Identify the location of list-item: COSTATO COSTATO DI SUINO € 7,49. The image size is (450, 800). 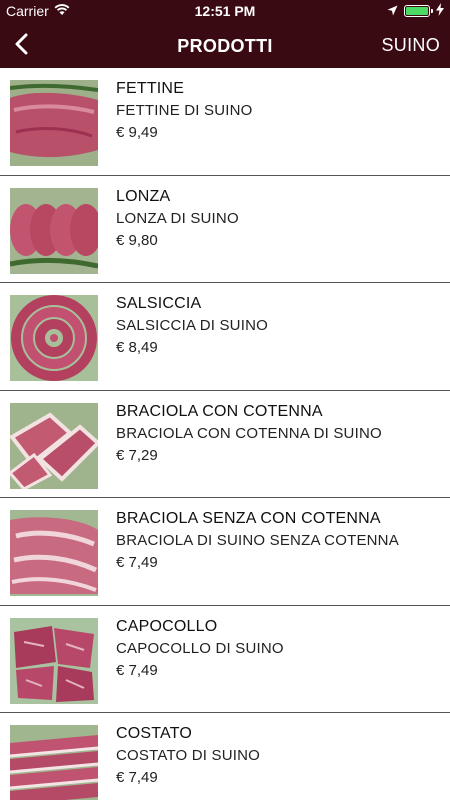
(225, 756).